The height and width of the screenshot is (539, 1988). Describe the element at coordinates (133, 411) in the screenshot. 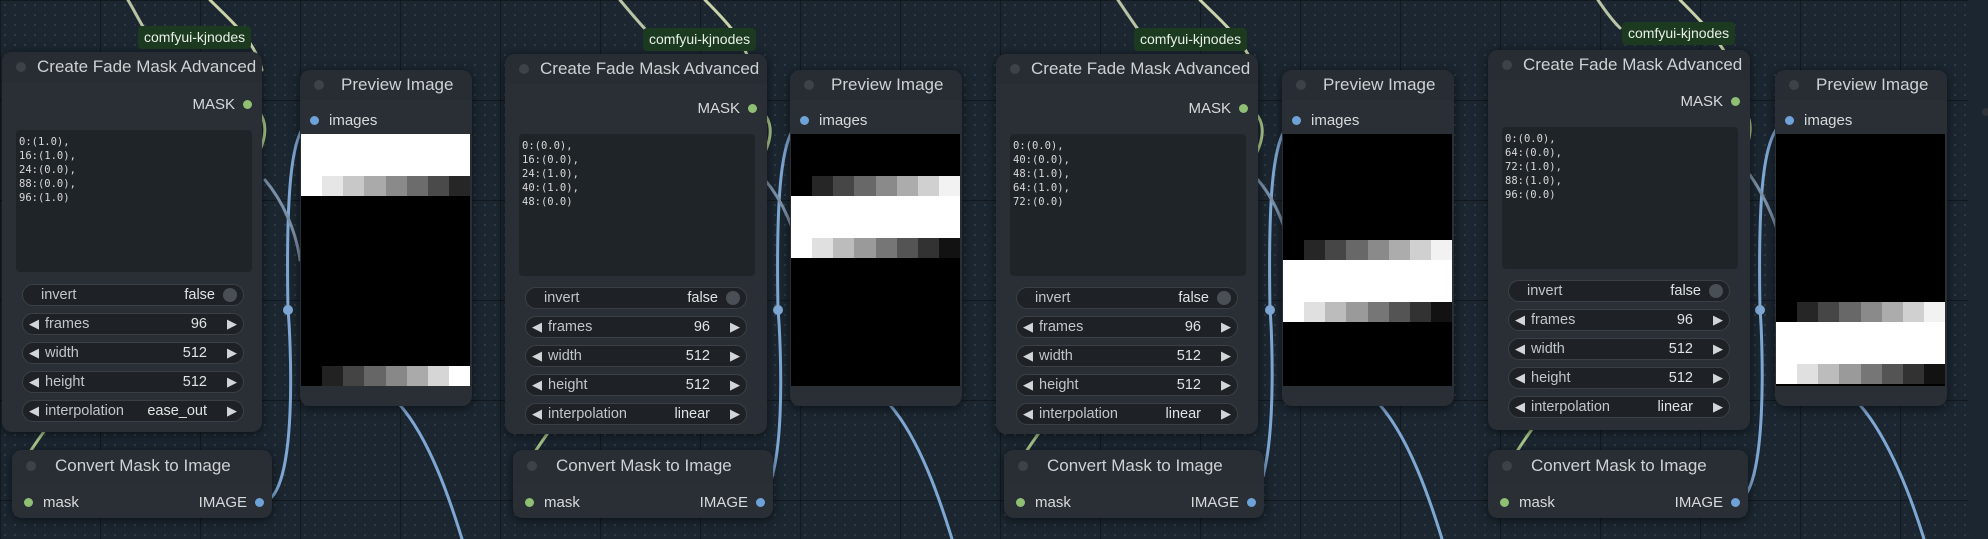

I see `interpolation-combo: ◀ interpolation ease_out ▶` at that location.